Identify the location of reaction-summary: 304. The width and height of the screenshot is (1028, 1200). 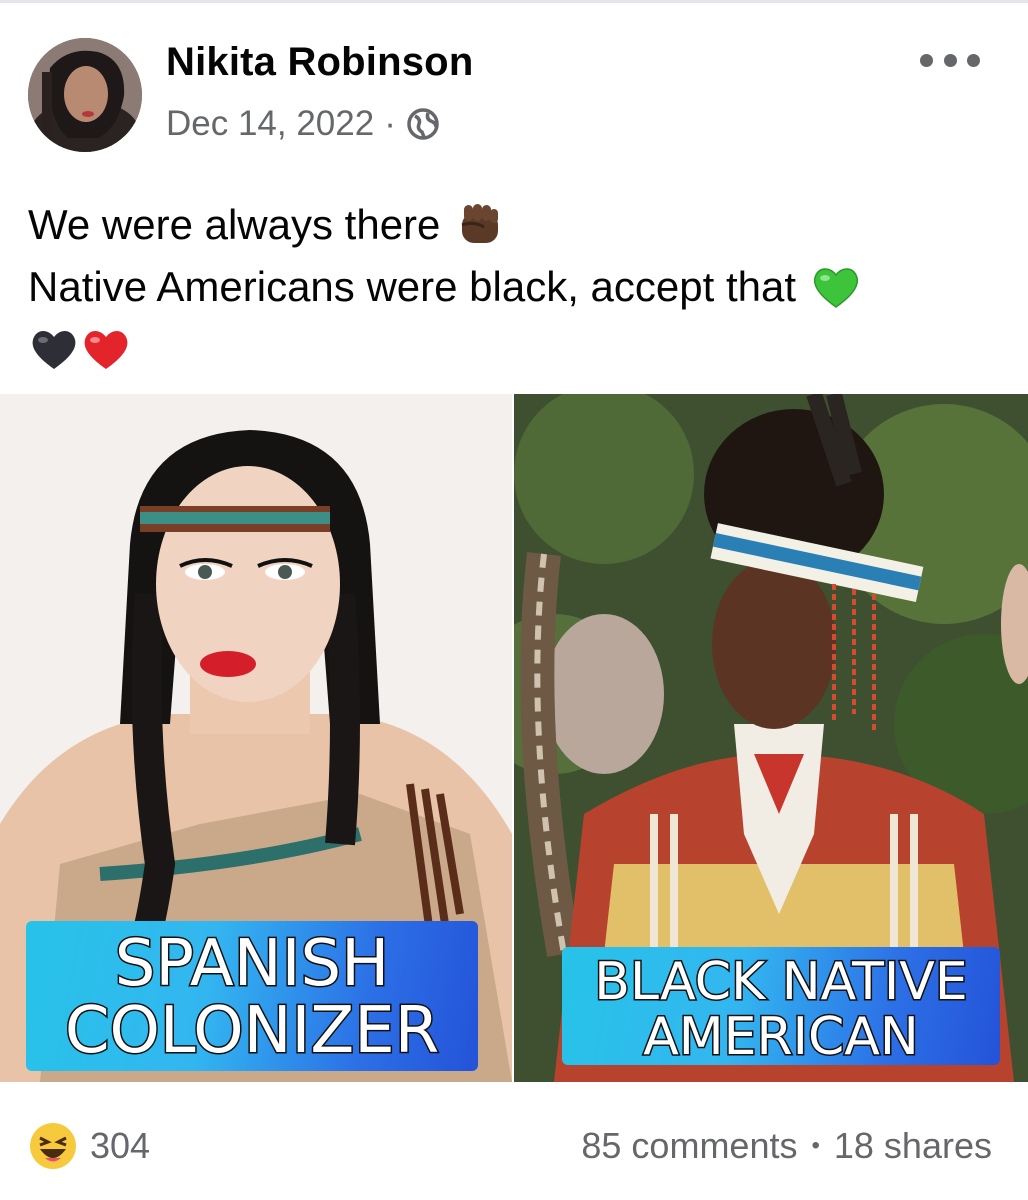
(89, 1146).